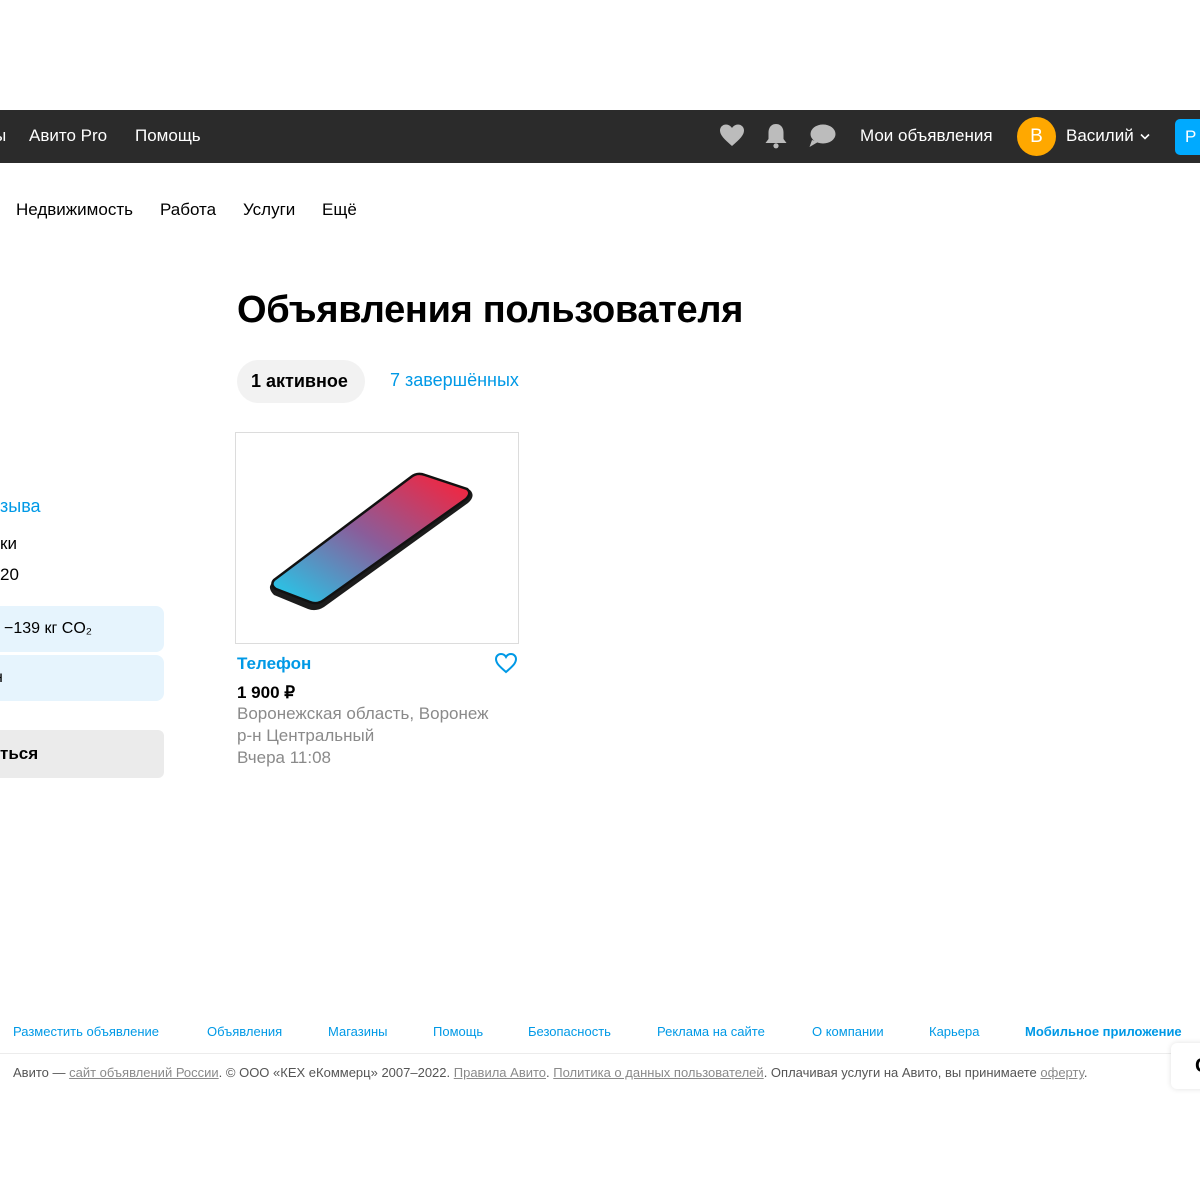  I want to click on legal-link-privacy: Политика о данных пользователей, so click(658, 1072).